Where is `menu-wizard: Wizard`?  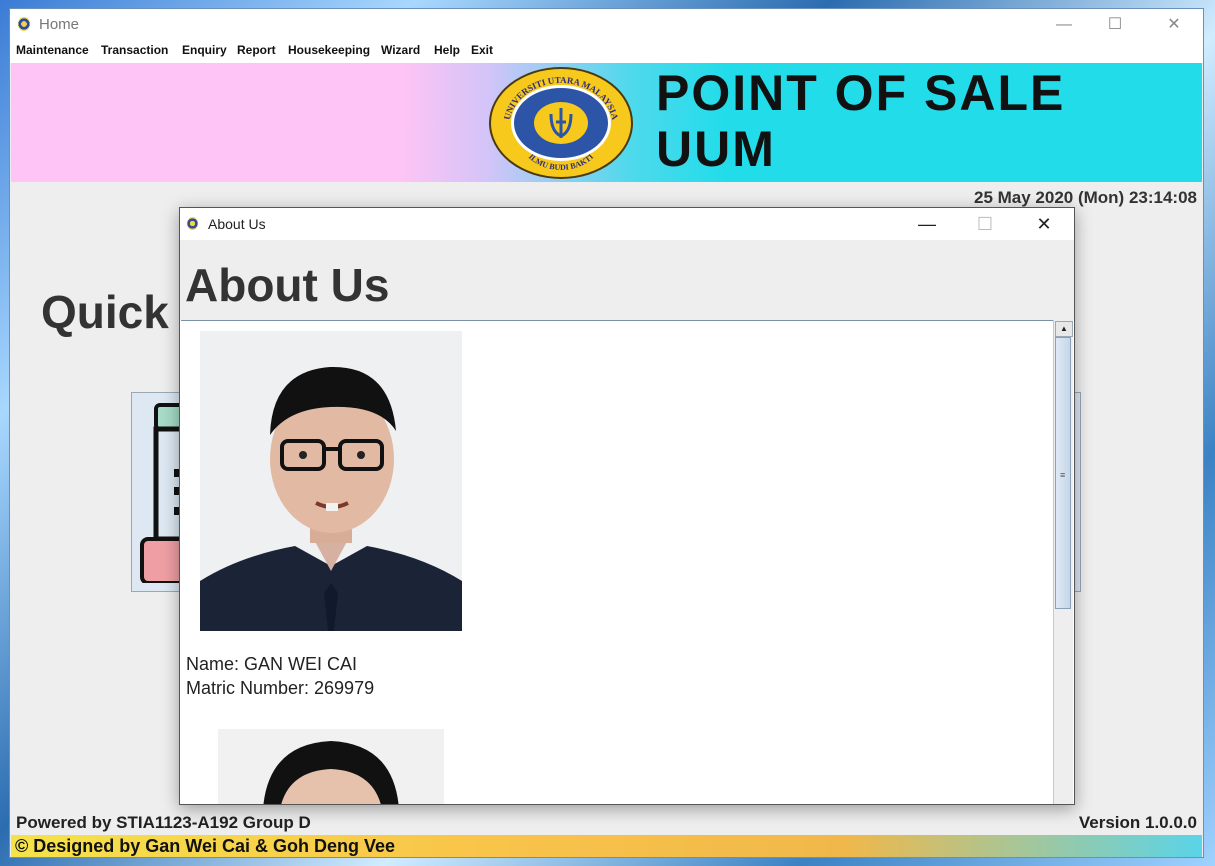
menu-wizard: Wizard is located at coordinates (400, 50).